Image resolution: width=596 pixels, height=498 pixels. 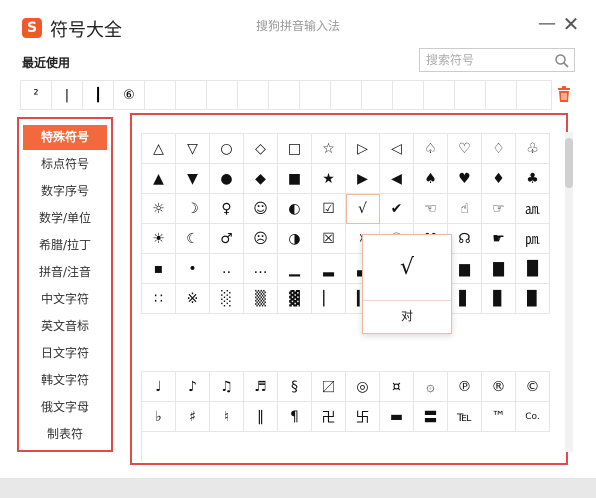 What do you see at coordinates (98, 95) in the screenshot?
I see `recent-symbol: ┃` at bounding box center [98, 95].